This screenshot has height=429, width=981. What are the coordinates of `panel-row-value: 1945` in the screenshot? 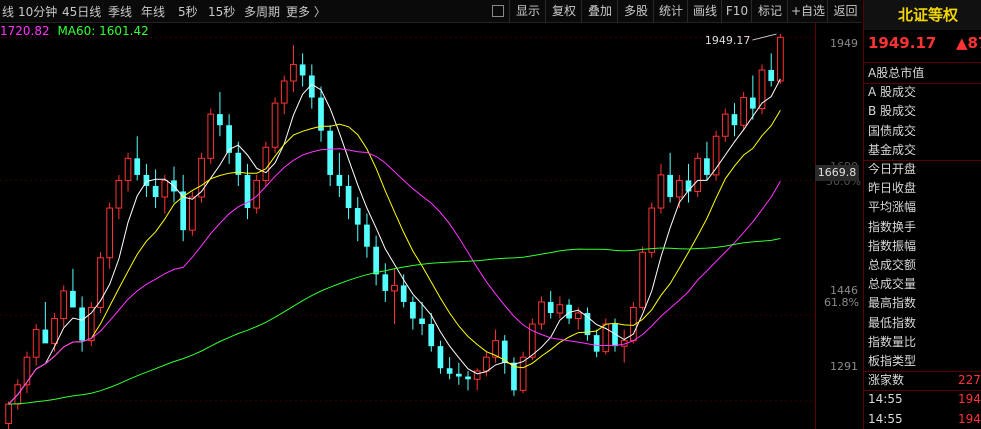 It's located at (969, 399).